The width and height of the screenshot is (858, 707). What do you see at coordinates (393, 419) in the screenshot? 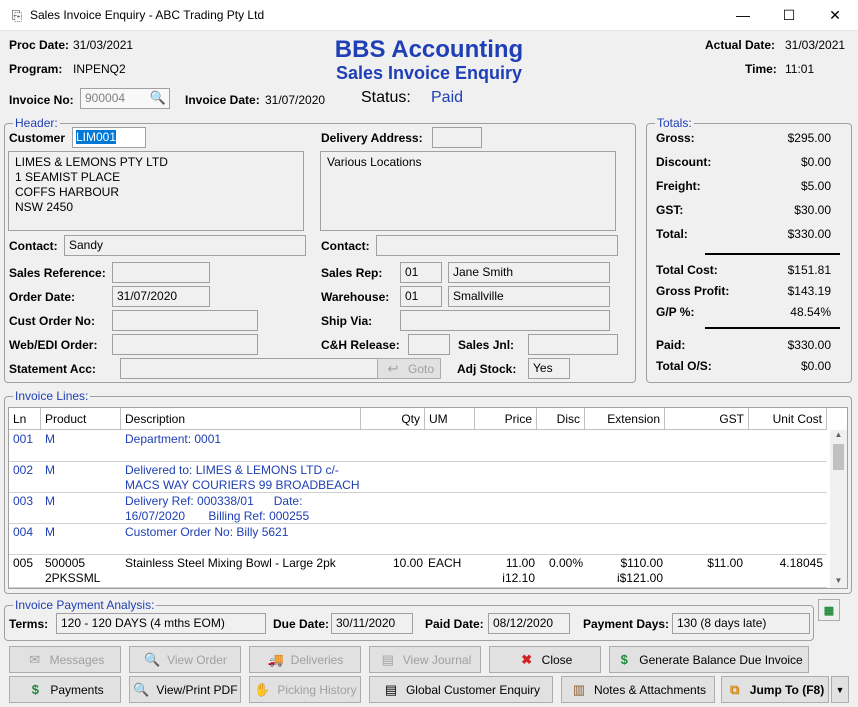
I see `col-header-qty: Qty` at bounding box center [393, 419].